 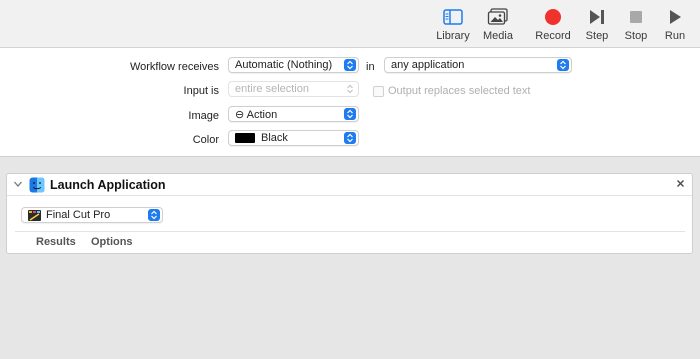 I want to click on finder-icon, so click(x=37, y=186).